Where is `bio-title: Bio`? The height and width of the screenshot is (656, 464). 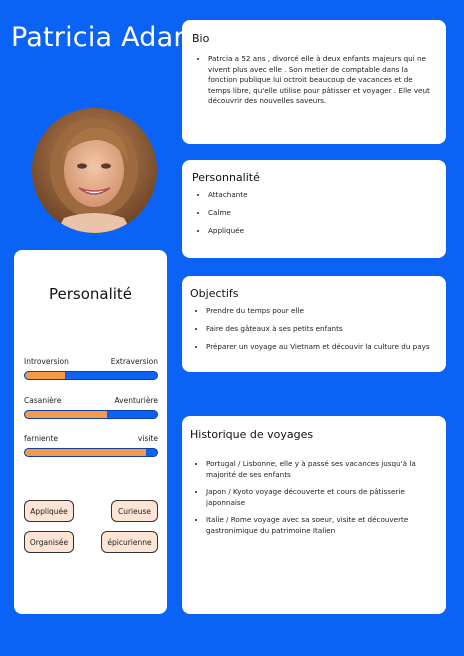
bio-title: Bio is located at coordinates (201, 38).